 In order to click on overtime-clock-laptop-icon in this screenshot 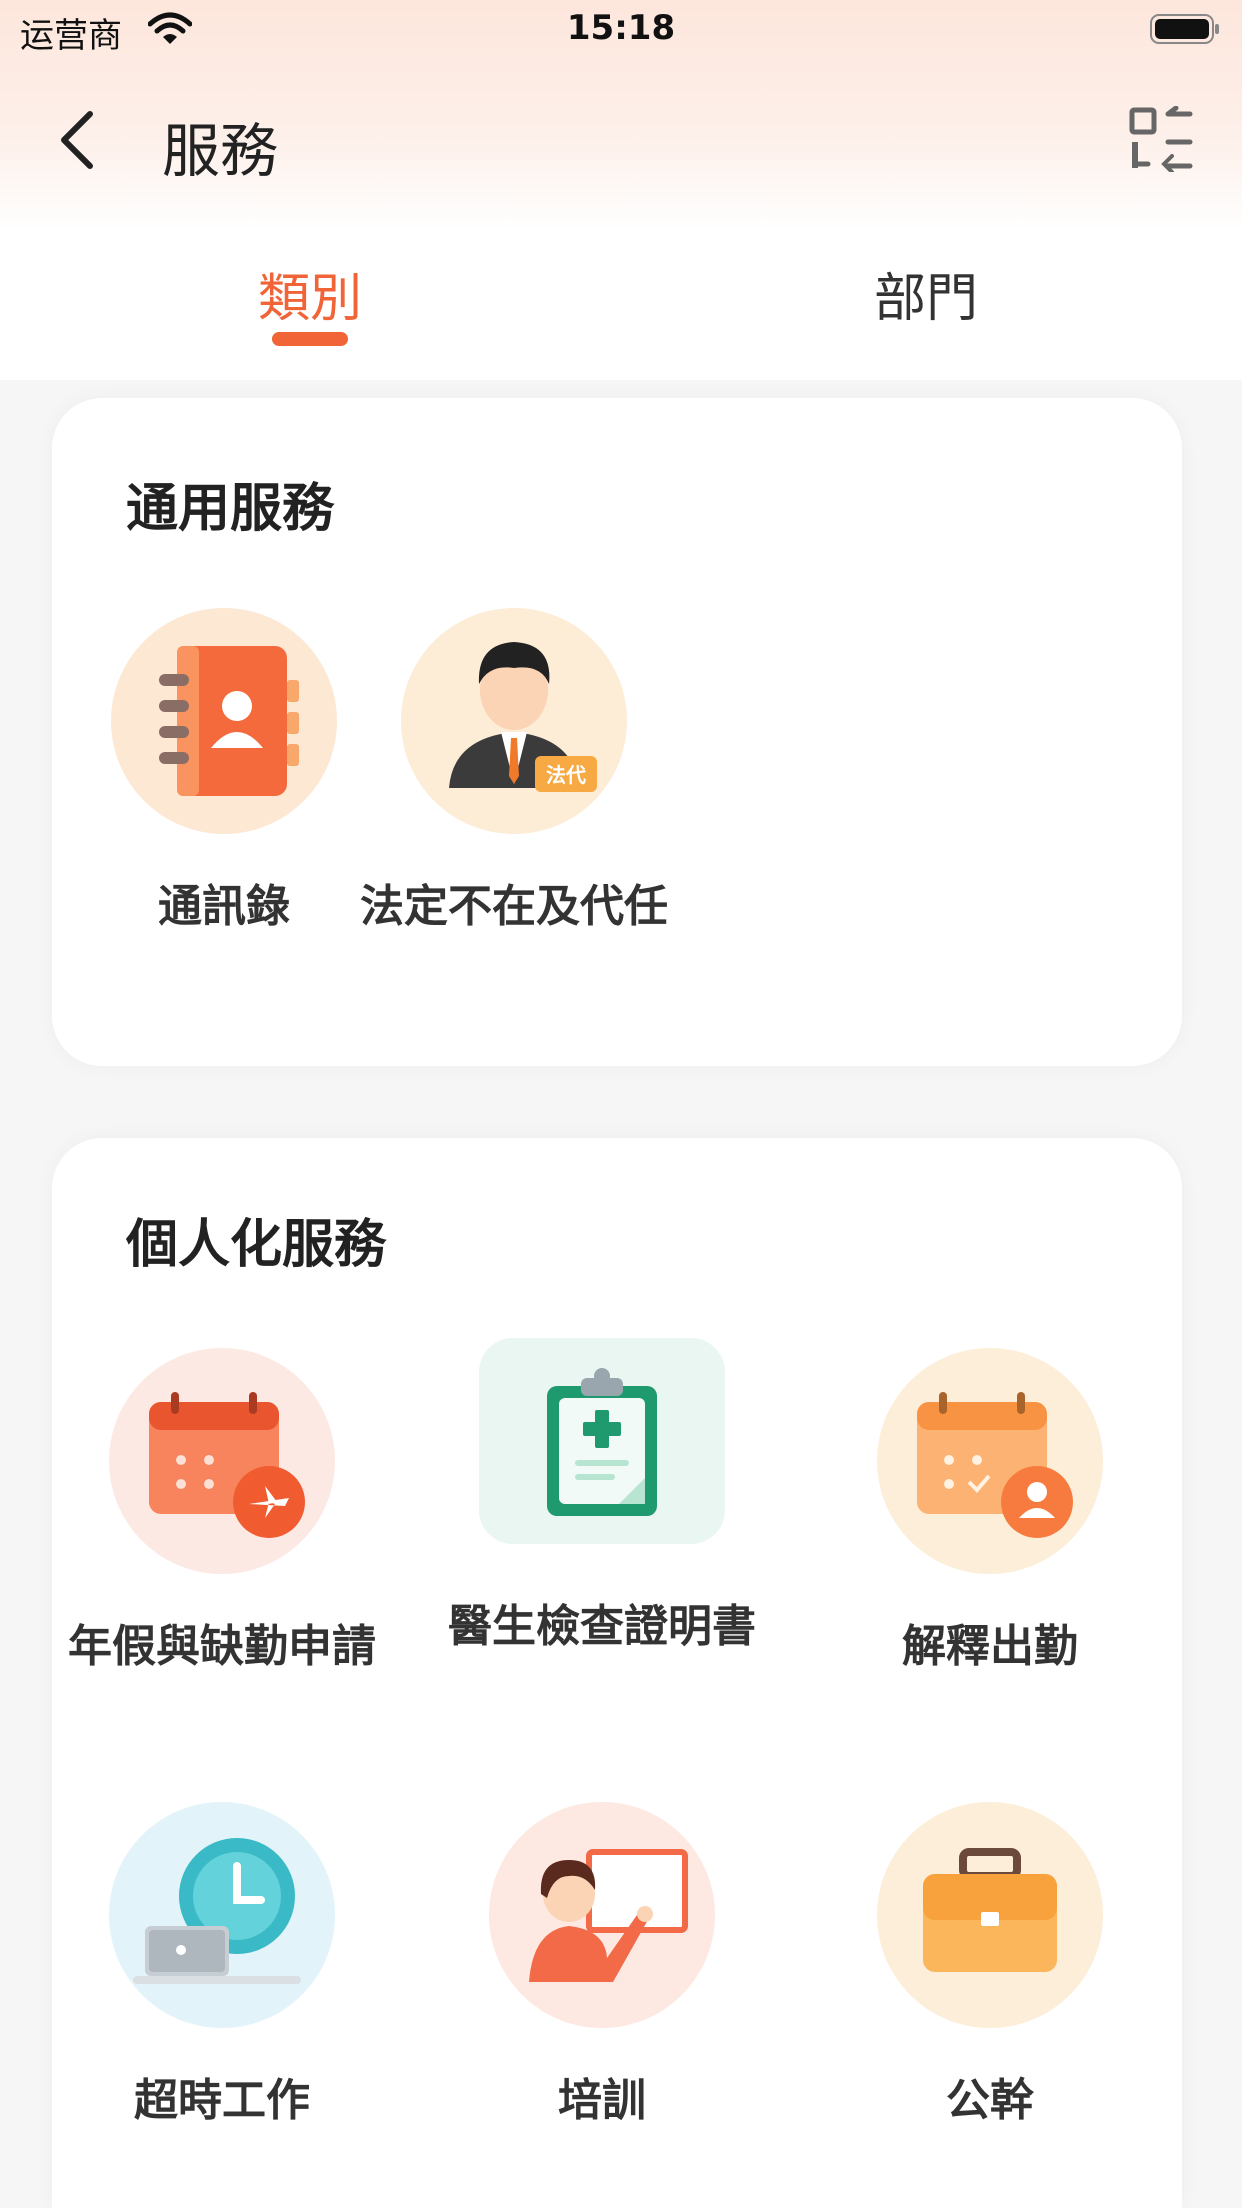, I will do `click(222, 1915)`.